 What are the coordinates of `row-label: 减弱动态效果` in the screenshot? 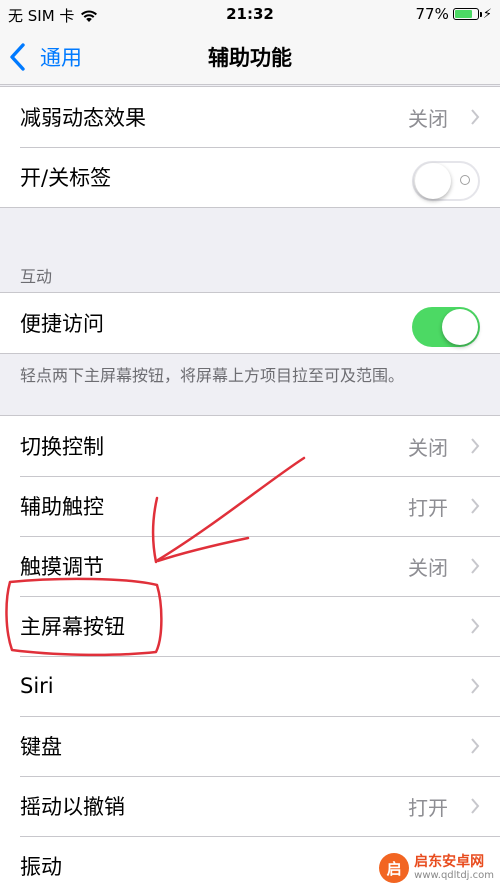 It's located at (83, 118).